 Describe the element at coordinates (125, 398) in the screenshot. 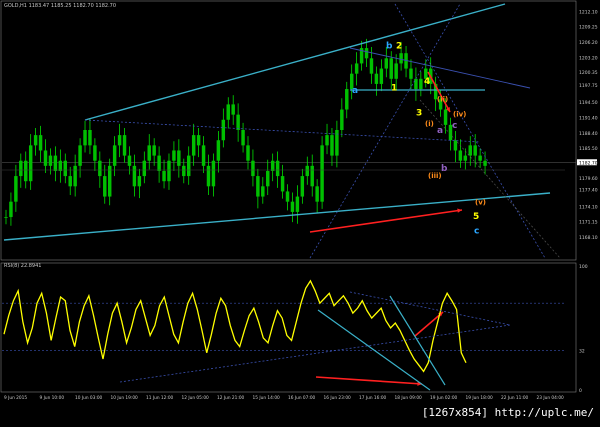

I see `x-tick-label: 10 Jun 19:00` at that location.